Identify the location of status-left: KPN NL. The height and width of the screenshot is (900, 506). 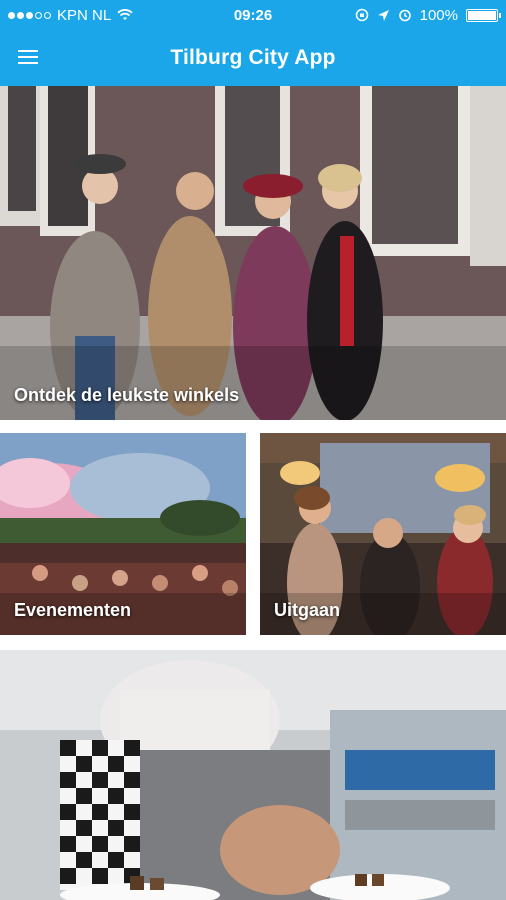
(130, 15).